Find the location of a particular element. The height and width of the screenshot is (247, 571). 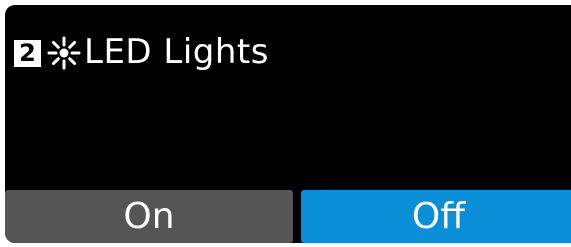

panel-header: 2 LED Lights is located at coordinates (141, 52).